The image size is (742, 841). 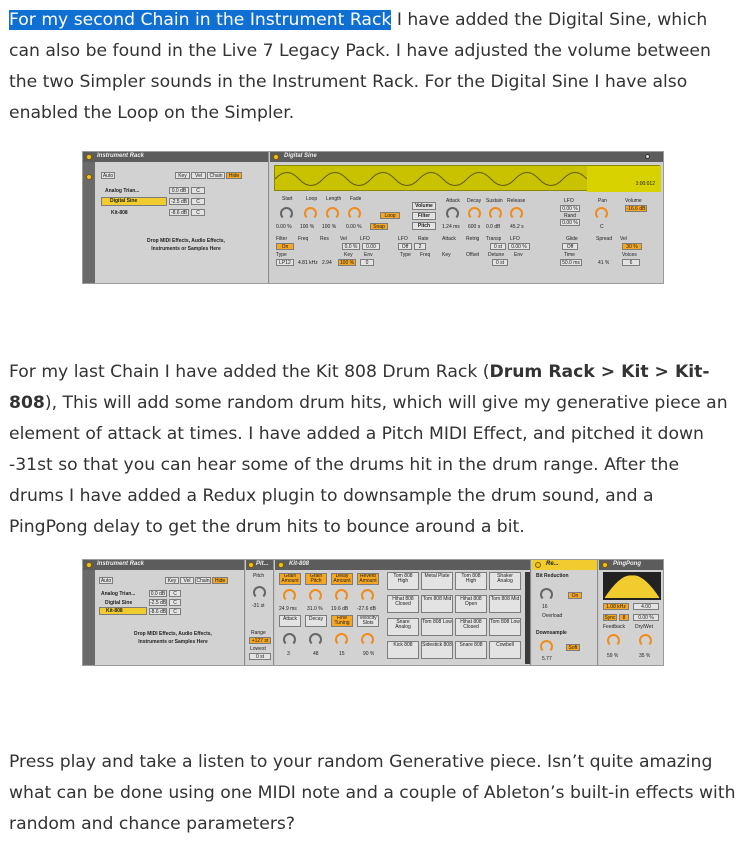 What do you see at coordinates (573, 647) in the screenshot?
I see `soft-button: Soft` at bounding box center [573, 647].